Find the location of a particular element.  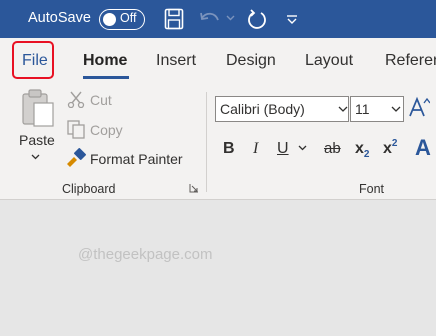

cut-icon is located at coordinates (76, 99).